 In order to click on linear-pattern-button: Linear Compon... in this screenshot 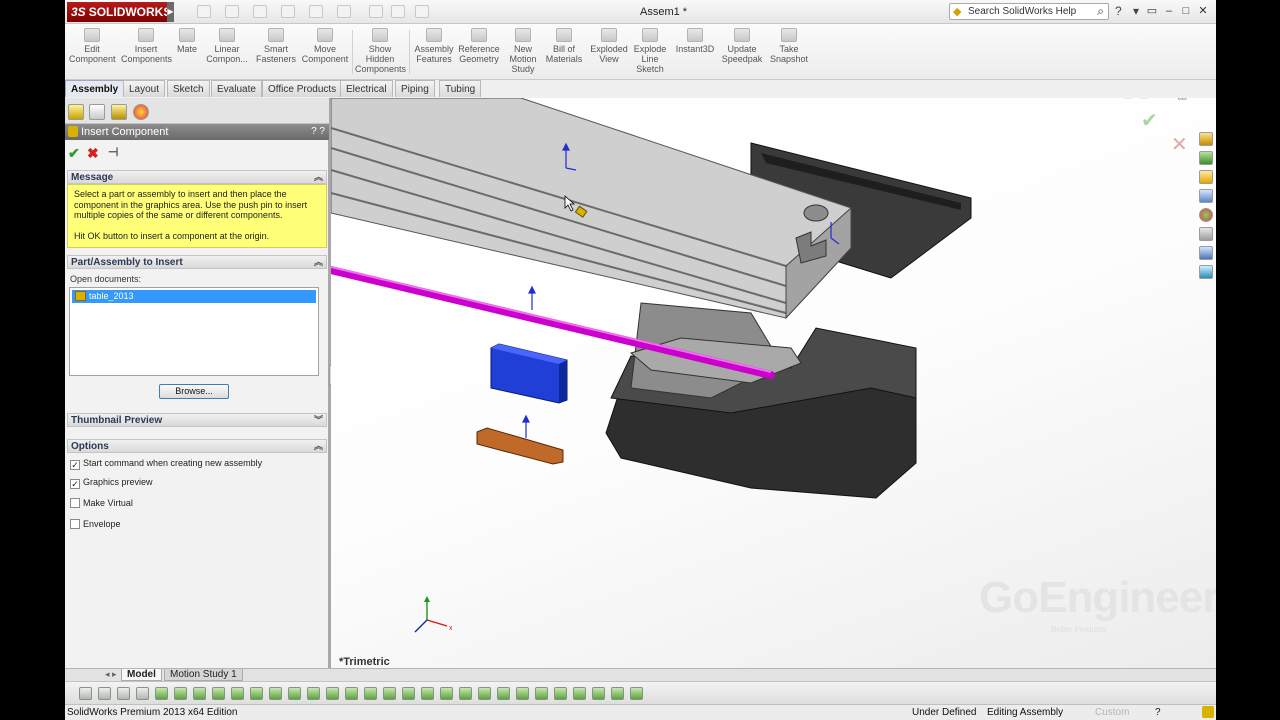, I will do `click(227, 46)`.